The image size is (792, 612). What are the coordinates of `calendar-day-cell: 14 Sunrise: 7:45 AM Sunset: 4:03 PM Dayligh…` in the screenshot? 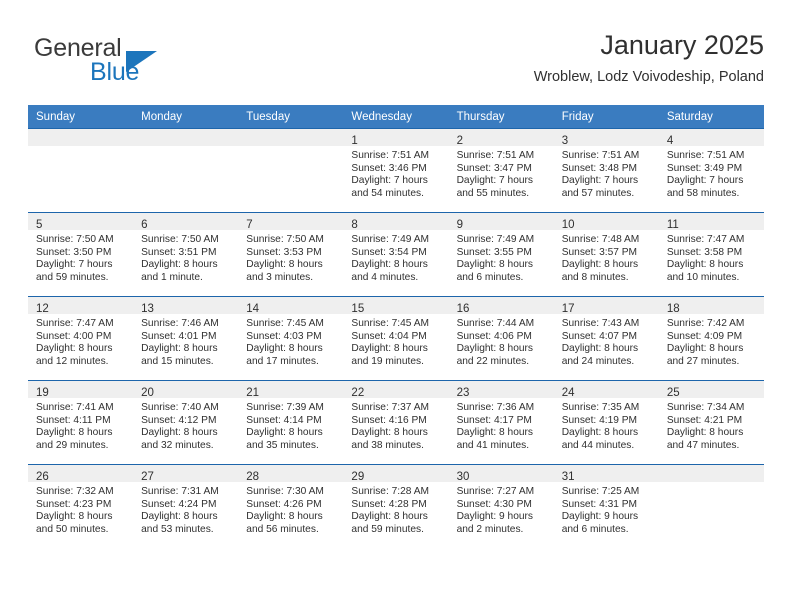 It's located at (291, 338).